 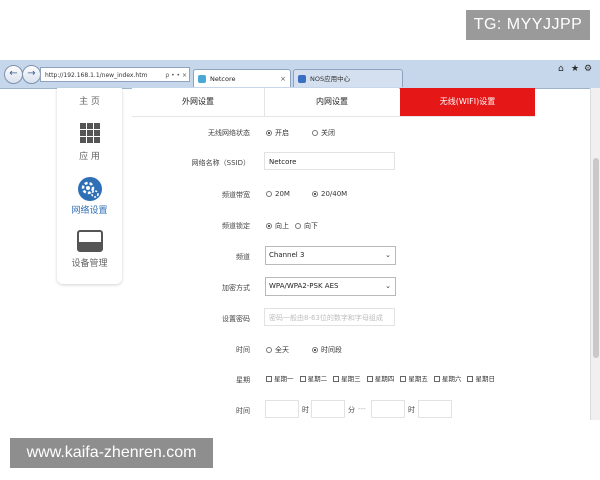 I want to click on password-input: 密码一般由8-63位的数字和字母组成, so click(x=329, y=317).